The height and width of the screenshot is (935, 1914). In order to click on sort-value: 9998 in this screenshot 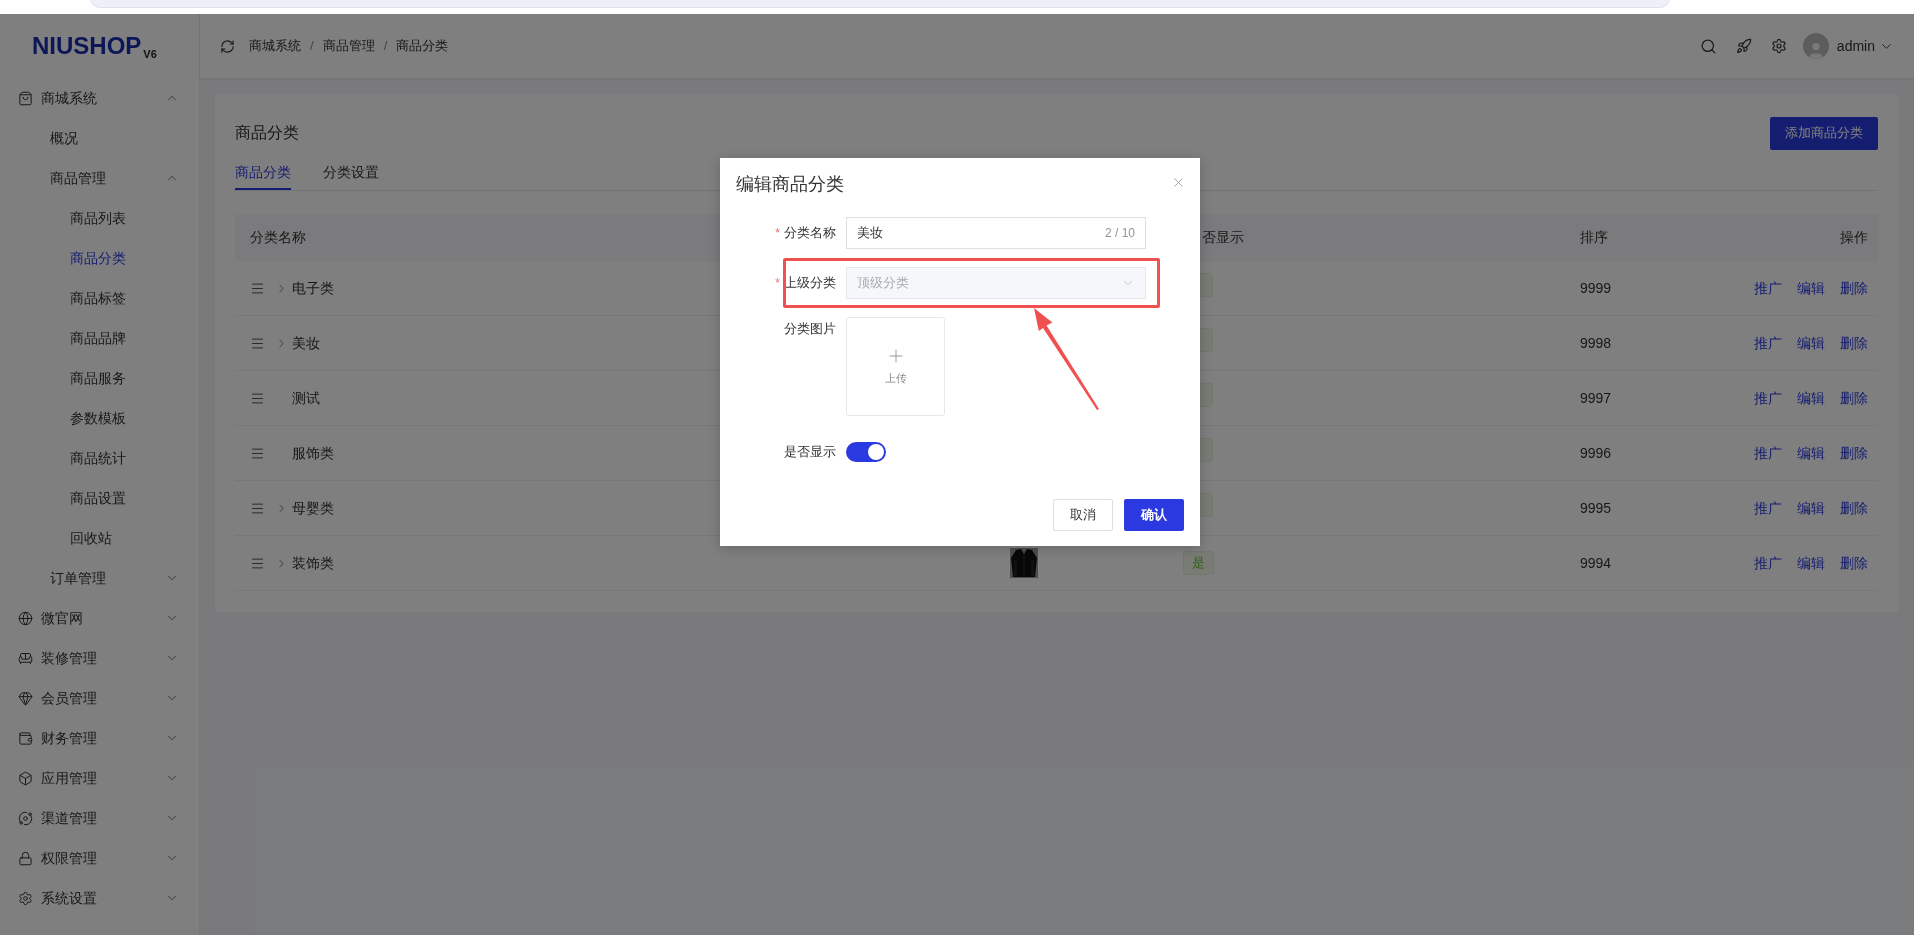, I will do `click(1596, 343)`.